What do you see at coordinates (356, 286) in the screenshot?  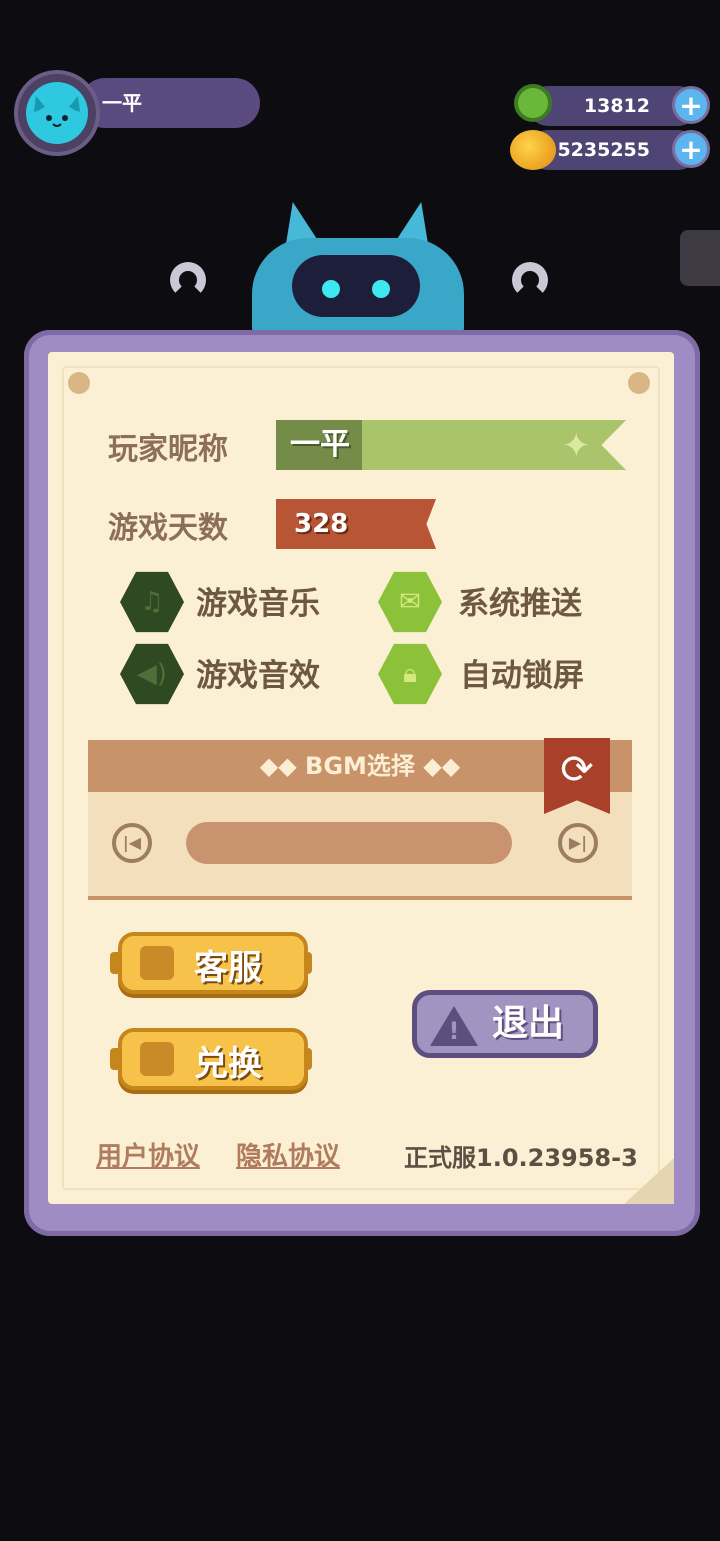 I see `robot-face` at bounding box center [356, 286].